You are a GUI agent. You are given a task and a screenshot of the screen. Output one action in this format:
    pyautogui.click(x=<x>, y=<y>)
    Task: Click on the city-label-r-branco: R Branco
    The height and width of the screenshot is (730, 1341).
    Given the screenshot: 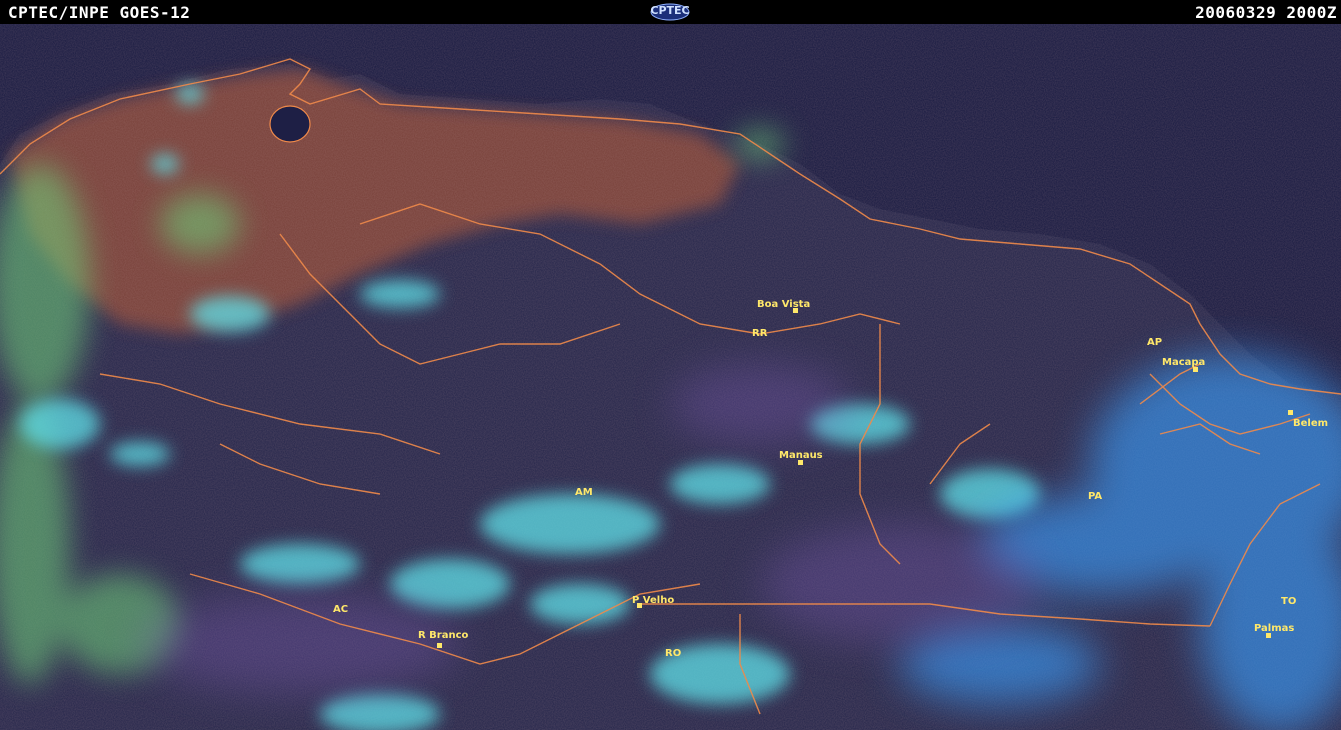 What is the action you would take?
    pyautogui.click(x=443, y=635)
    